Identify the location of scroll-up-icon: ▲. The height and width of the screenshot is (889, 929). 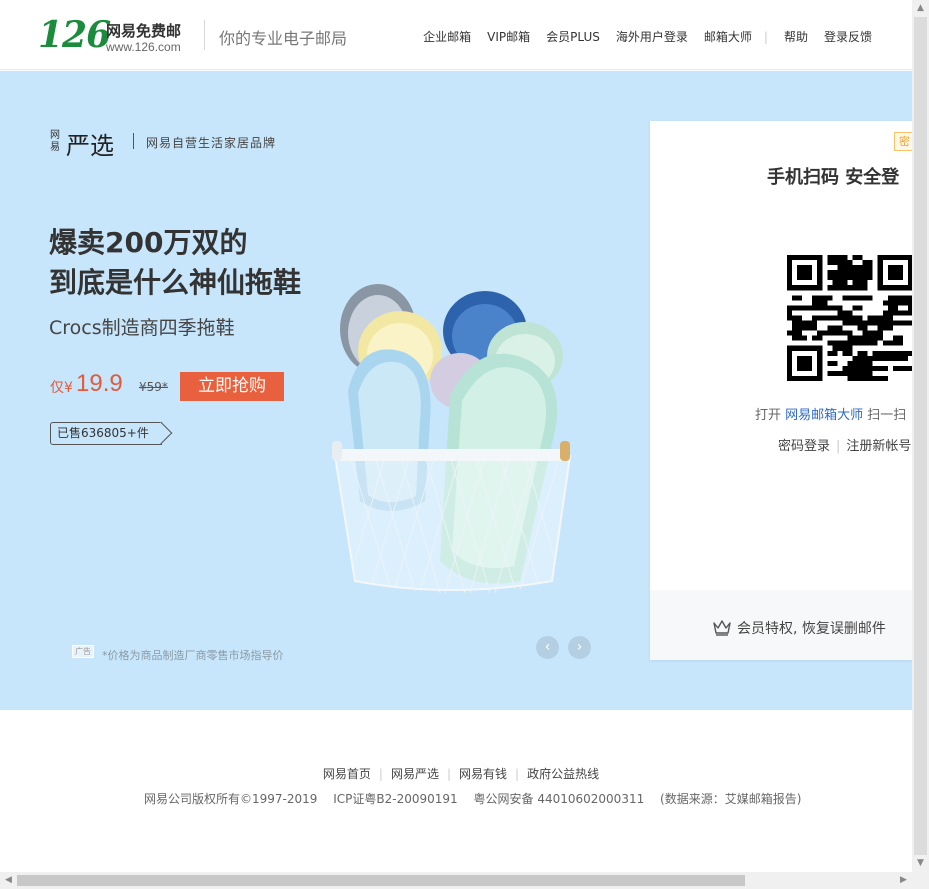
(920, 8).